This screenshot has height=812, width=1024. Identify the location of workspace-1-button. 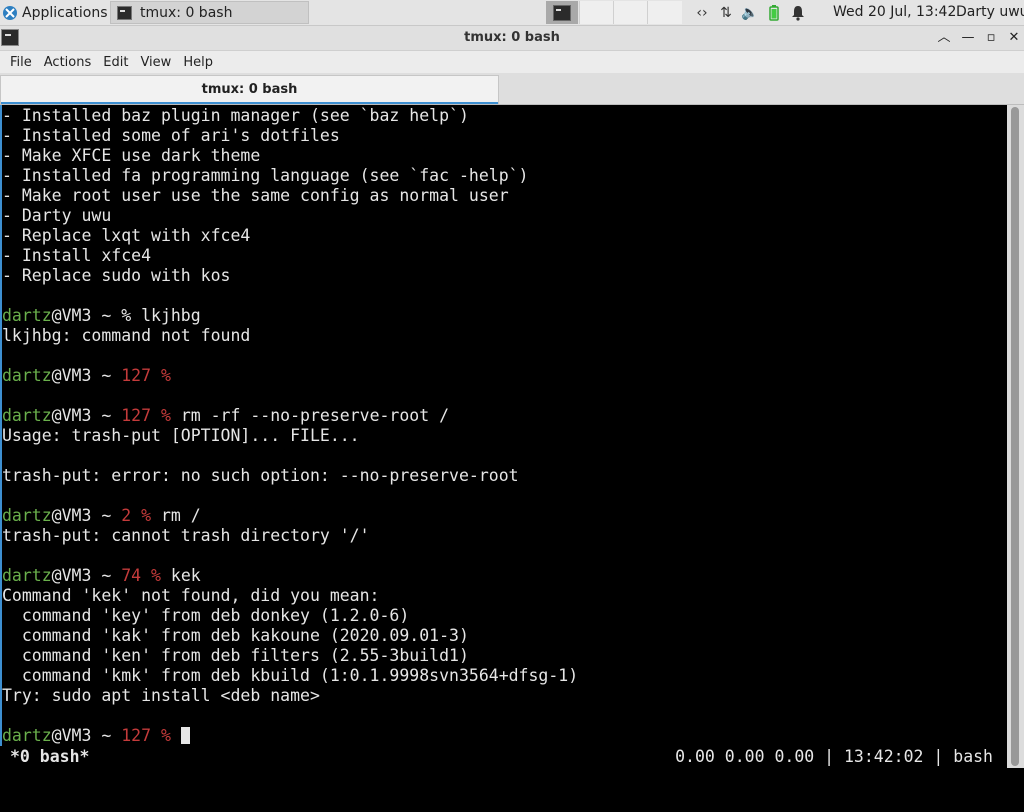
(562, 12).